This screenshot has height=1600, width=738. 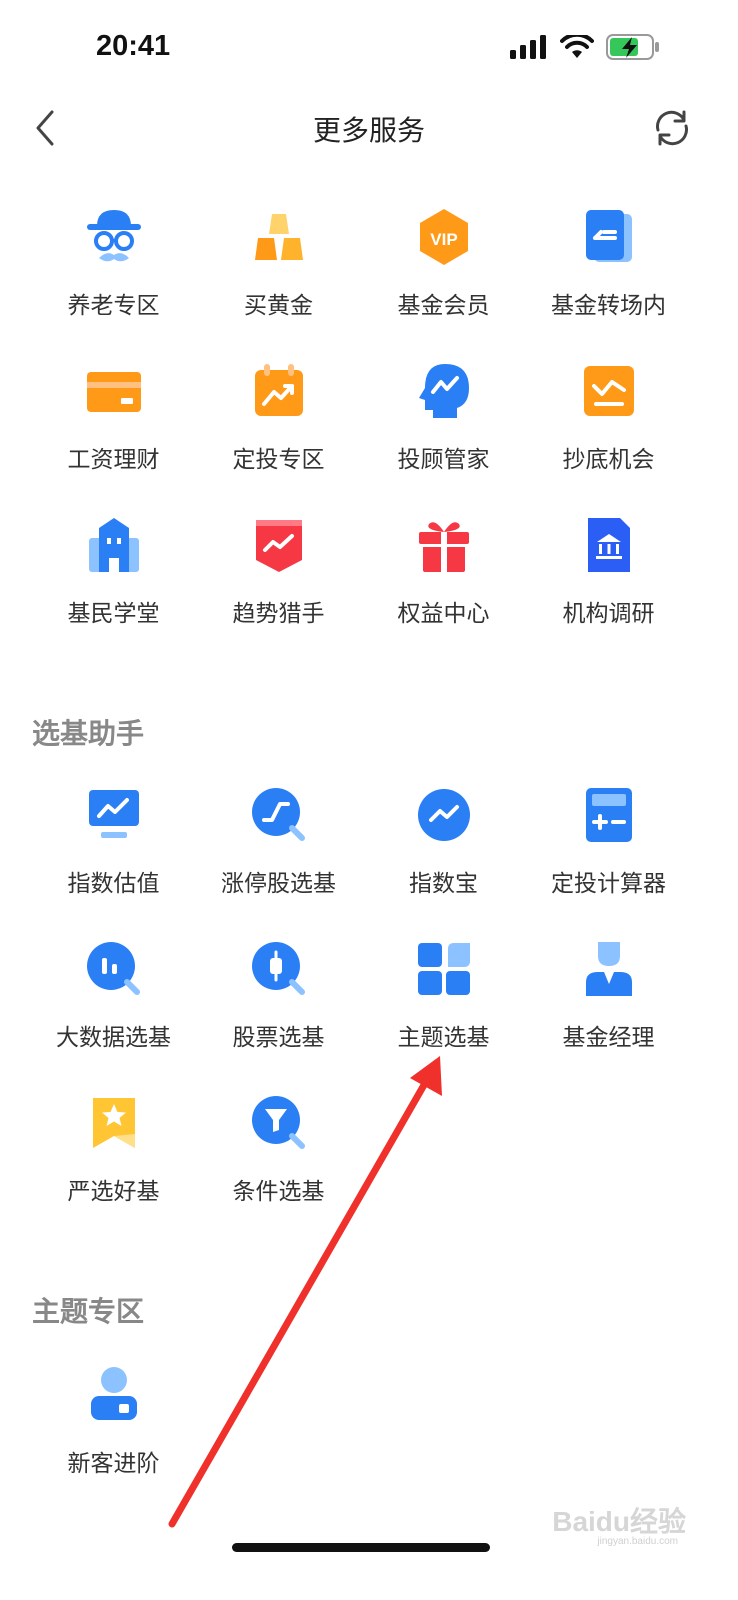 I want to click on helper-item-stock-select: 股票选基, so click(x=278, y=1005).